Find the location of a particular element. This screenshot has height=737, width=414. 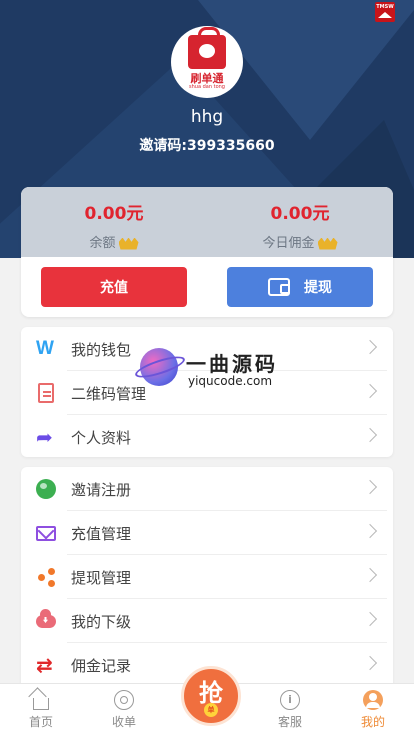

menu-item-profile: ➦ 个人资料 is located at coordinates (207, 437).